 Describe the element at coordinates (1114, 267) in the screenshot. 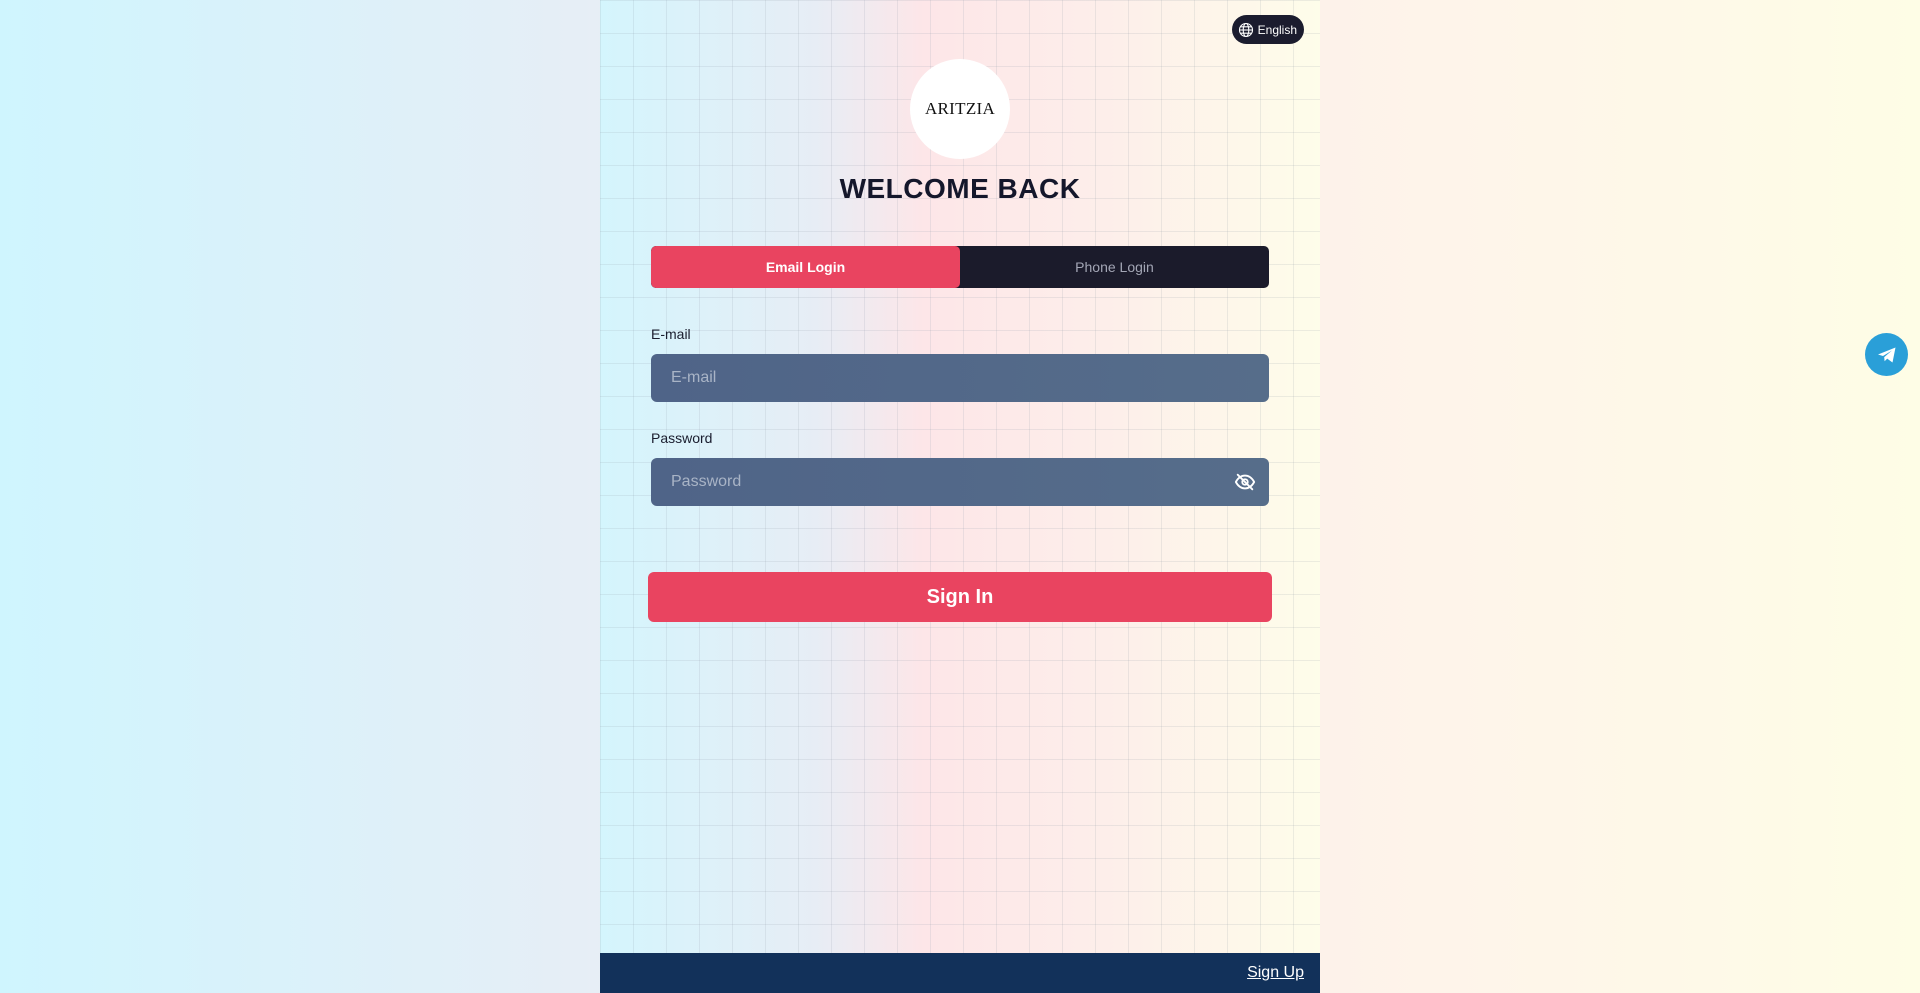

I see `tab-phone-login: Phone Login` at that location.